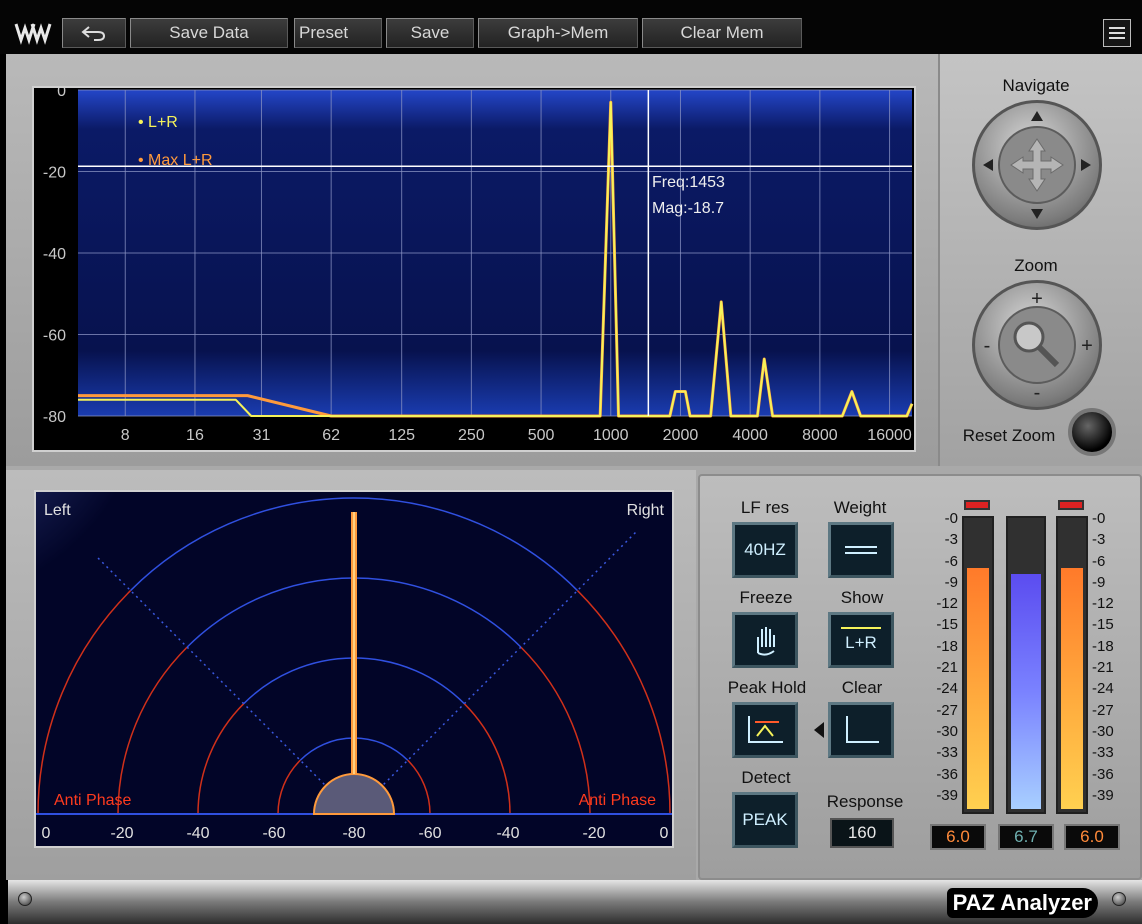  I want to click on peak-hold-label: Peak Hold, so click(767, 687).